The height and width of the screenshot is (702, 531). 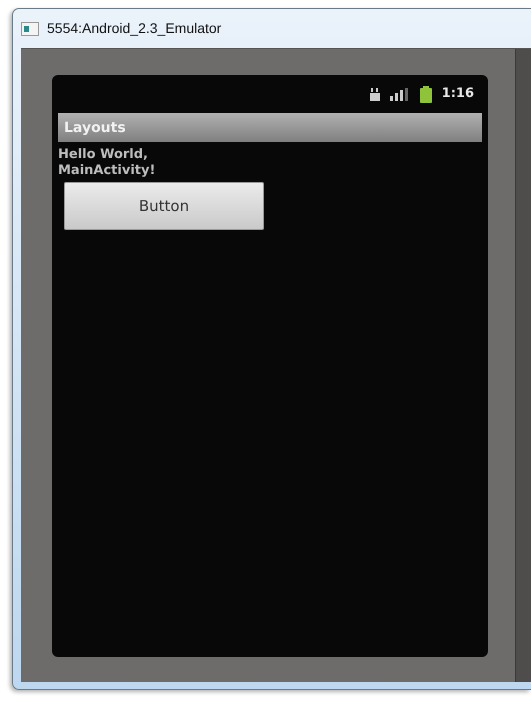 I want to click on hello-text: Hello World, MainActivity!, so click(x=107, y=163).